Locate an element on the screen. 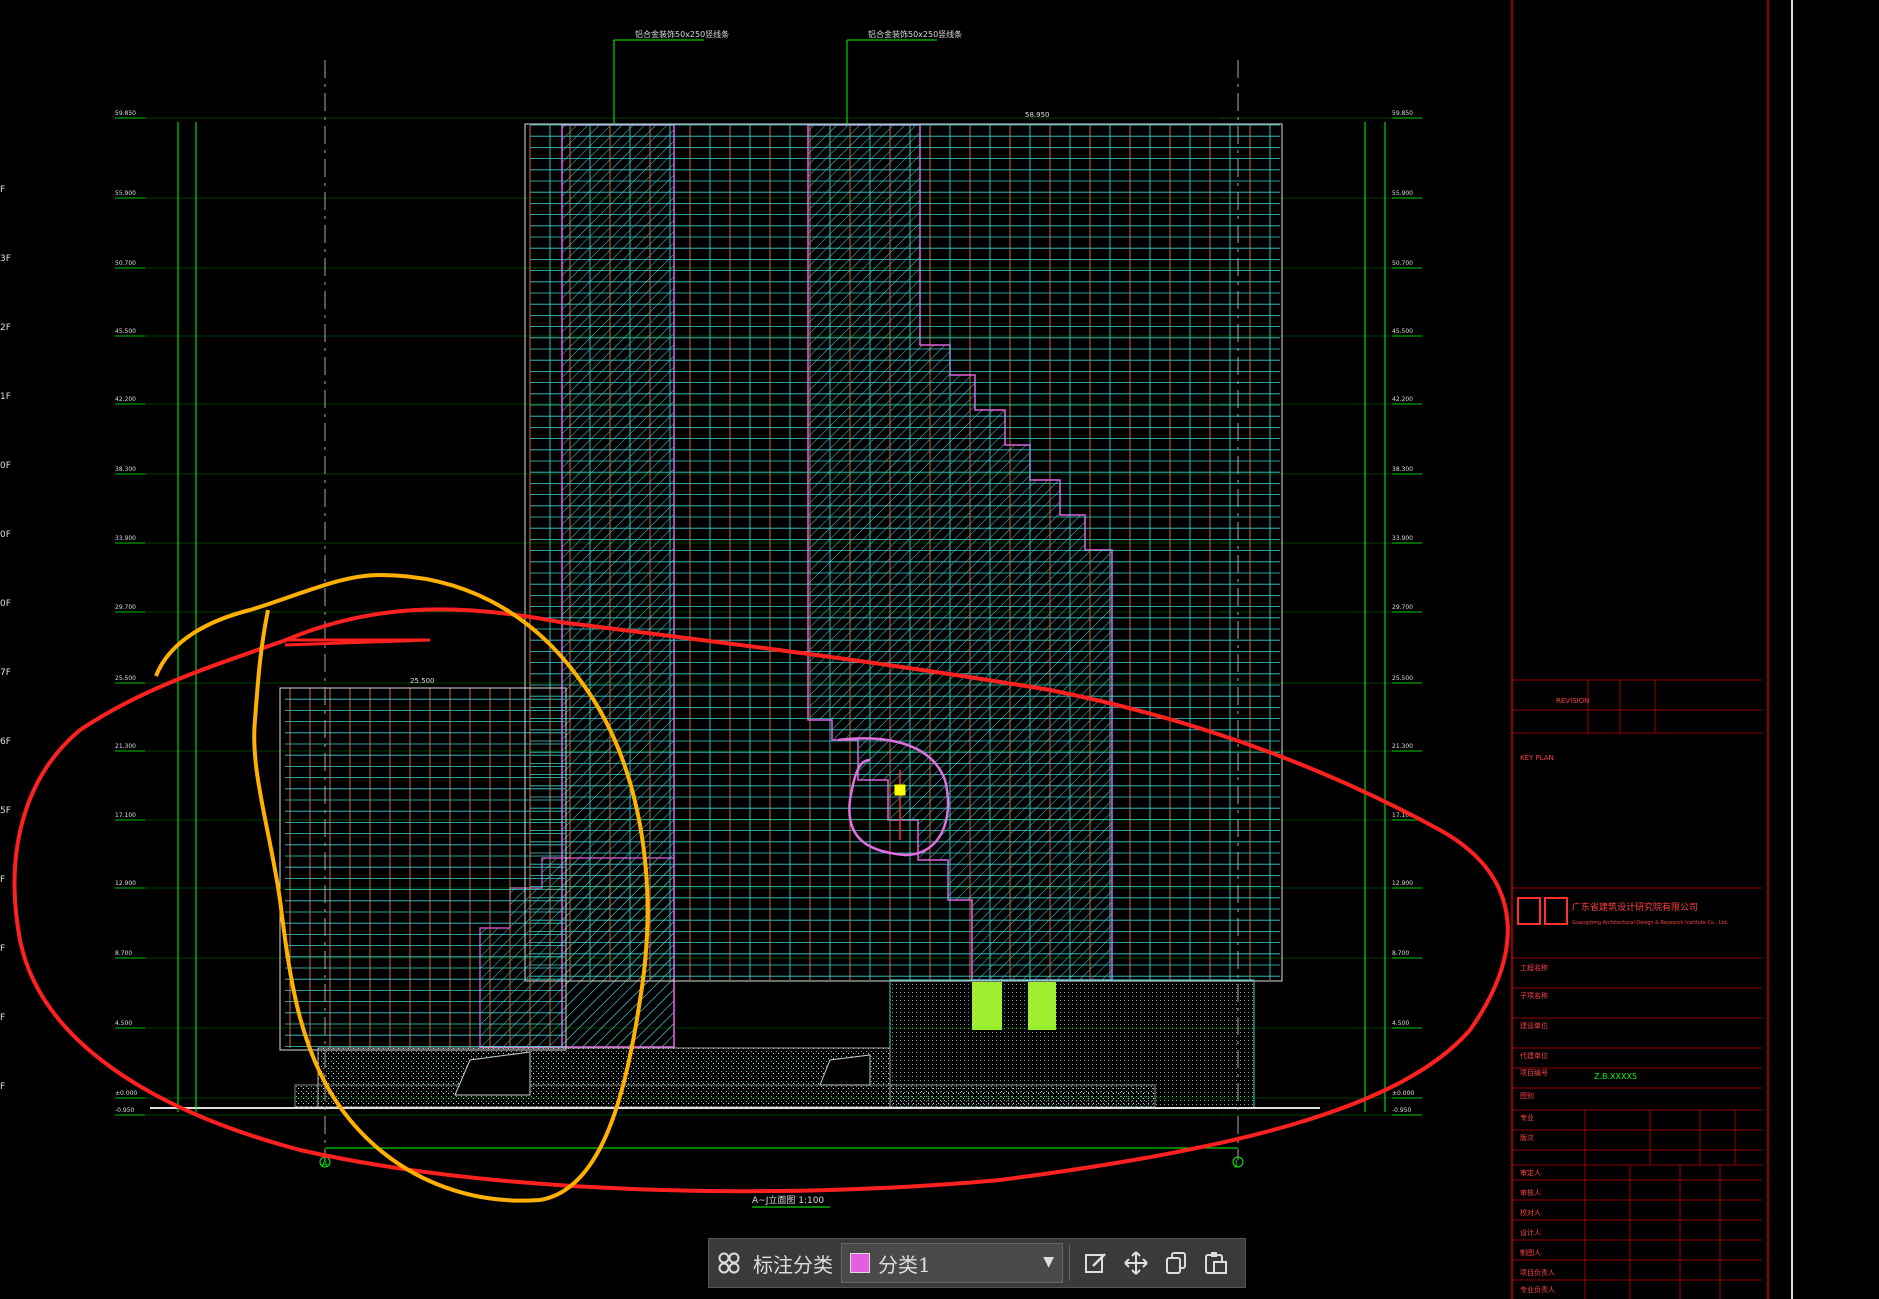 This screenshot has width=1879, height=1299. grid-icon is located at coordinates (729, 1263).